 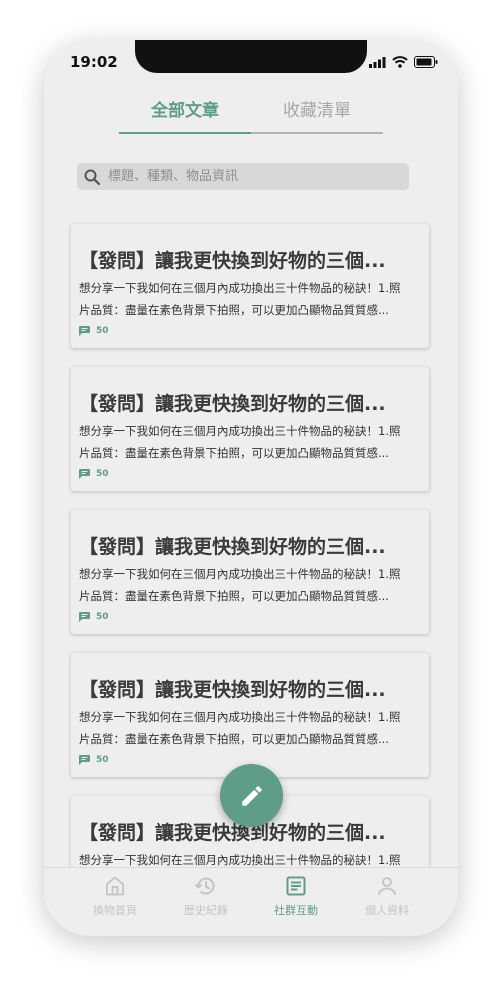 I want to click on status-time: 19:02, so click(x=94, y=62).